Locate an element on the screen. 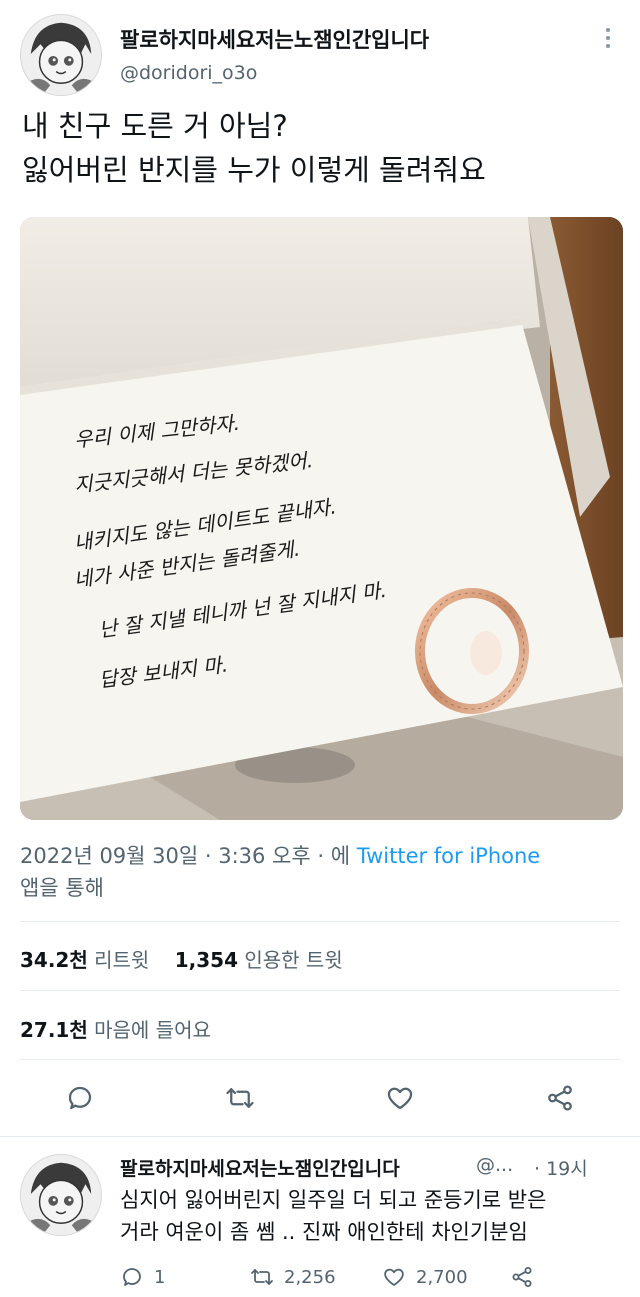 The height and width of the screenshot is (1297, 640). share-button is located at coordinates (560, 1098).